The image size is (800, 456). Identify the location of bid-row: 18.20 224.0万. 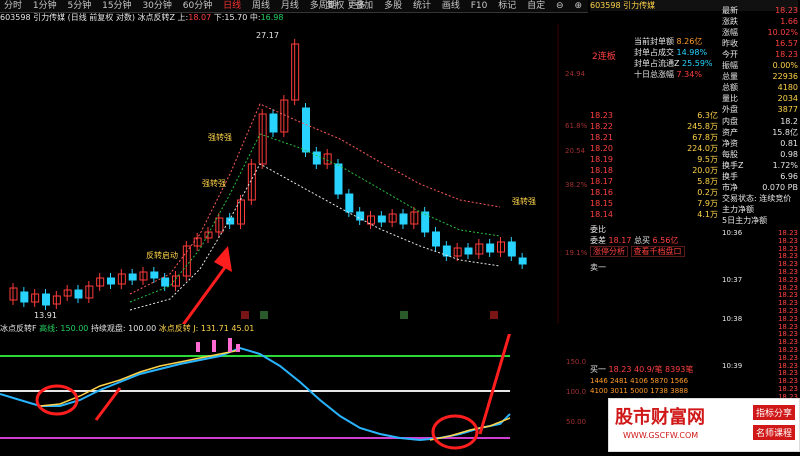
(654, 148).